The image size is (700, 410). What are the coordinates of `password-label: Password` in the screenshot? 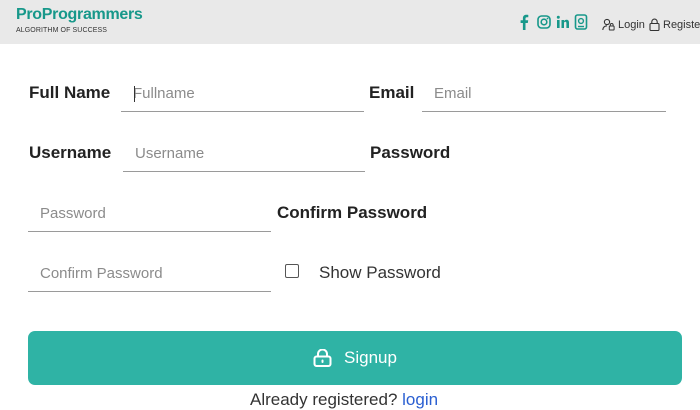 It's located at (410, 152).